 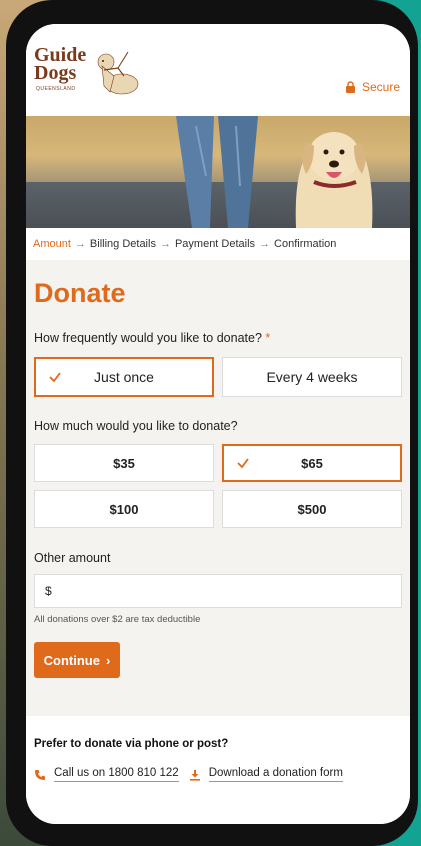 What do you see at coordinates (72, 558) in the screenshot?
I see `other-amount-label: Other amount` at bounding box center [72, 558].